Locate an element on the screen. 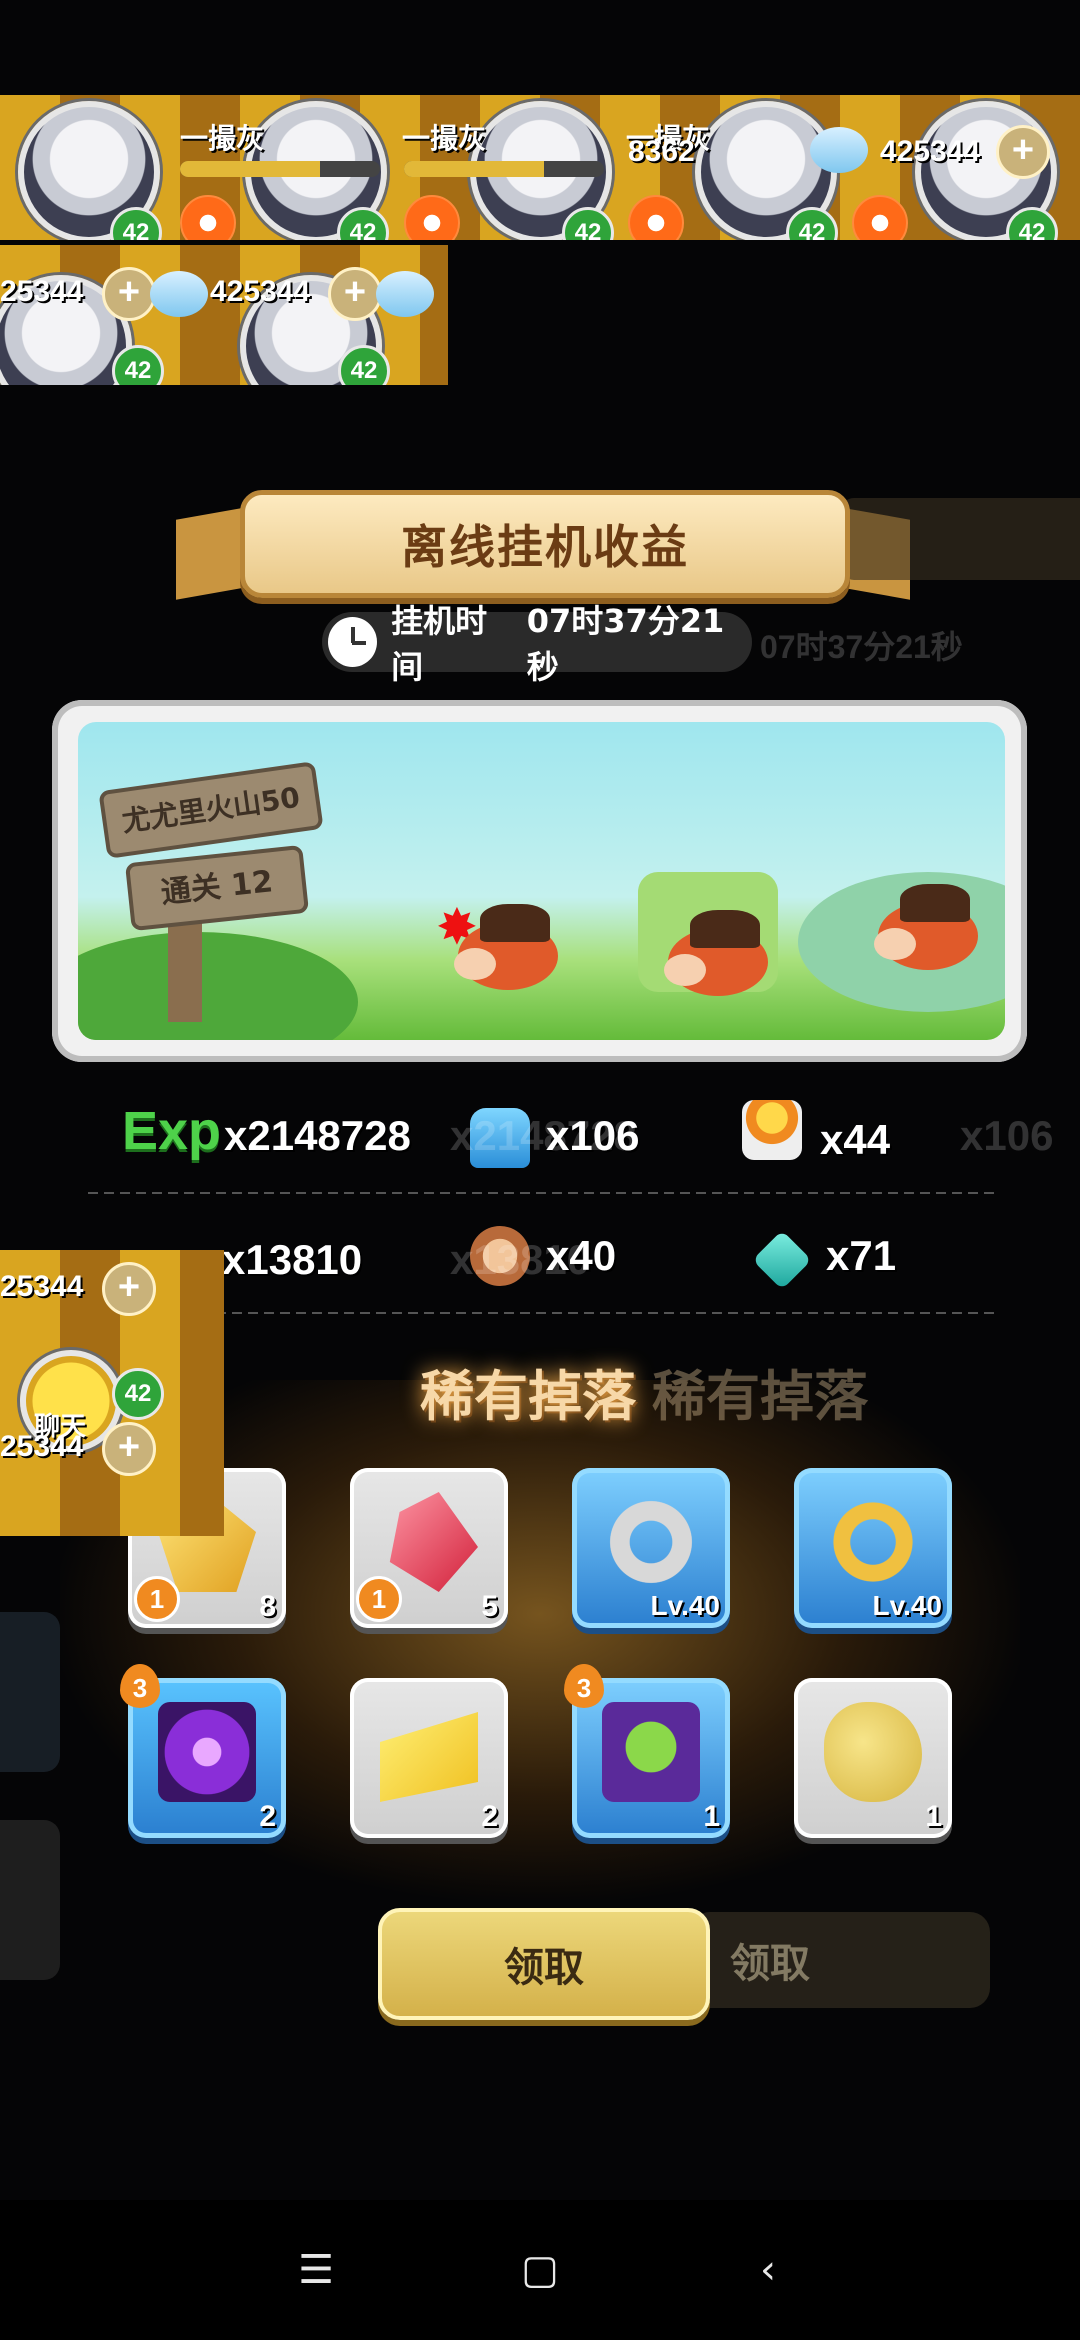 This screenshot has height=2340, width=1080. drop-item-potato: 1 is located at coordinates (873, 1758).